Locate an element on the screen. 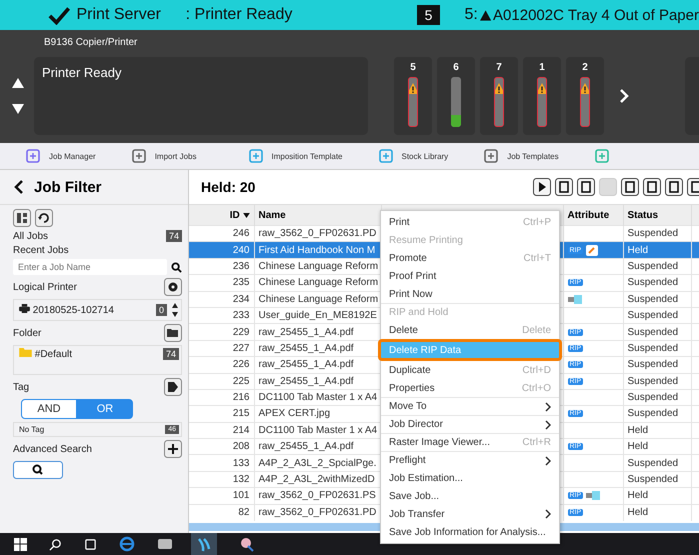 The width and height of the screenshot is (699, 555). up-arrow-icon is located at coordinates (18, 83).